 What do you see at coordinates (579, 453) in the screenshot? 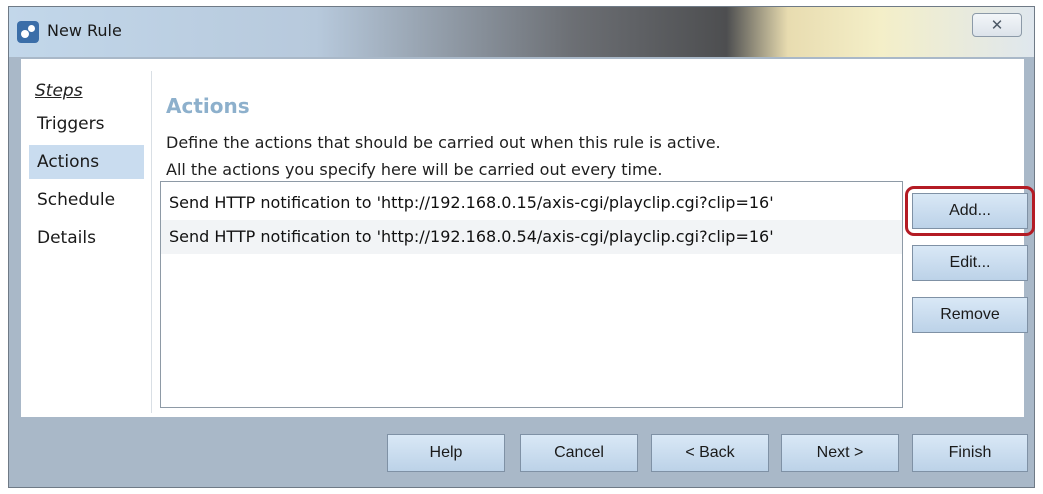
I see `cancel-button: Cancel` at bounding box center [579, 453].